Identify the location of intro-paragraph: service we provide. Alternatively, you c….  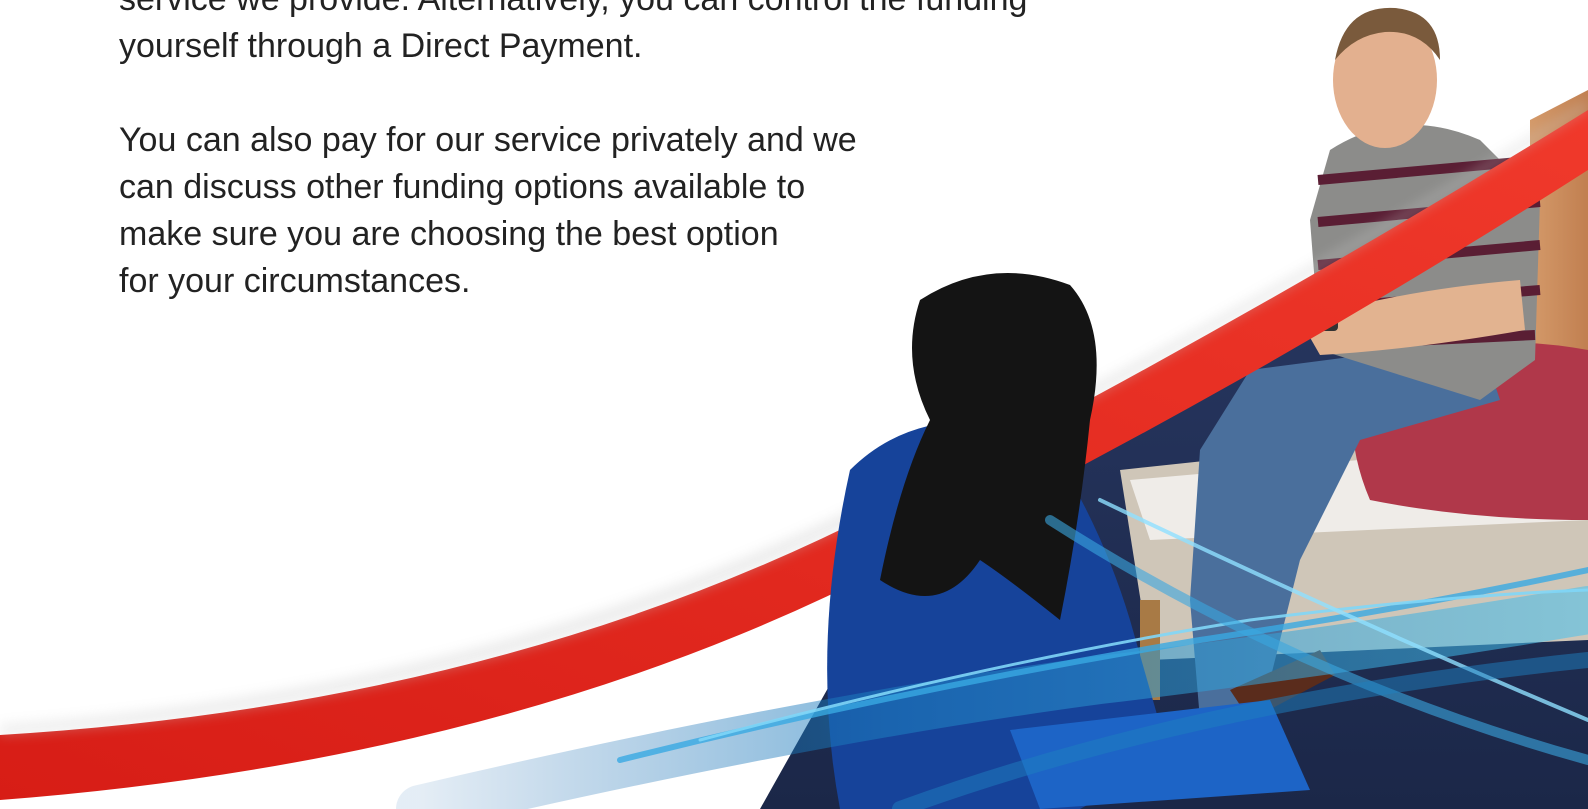
(659, 35).